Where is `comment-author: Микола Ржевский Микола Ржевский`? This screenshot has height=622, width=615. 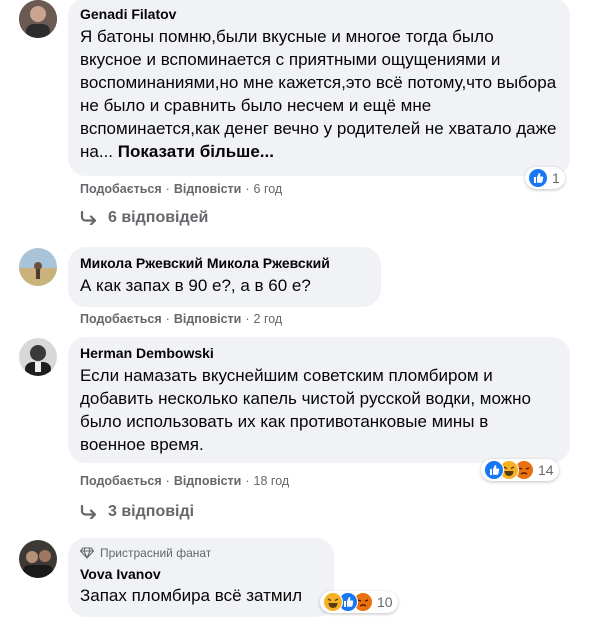
comment-author: Микола Ржевский Микола Ржевский is located at coordinates (224, 263).